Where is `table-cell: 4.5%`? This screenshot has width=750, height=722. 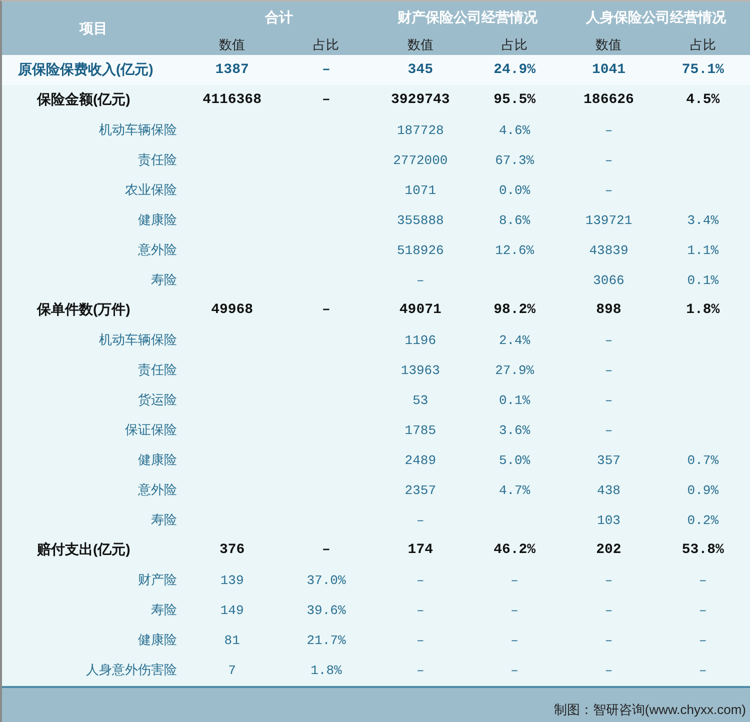 table-cell: 4.5% is located at coordinates (703, 100).